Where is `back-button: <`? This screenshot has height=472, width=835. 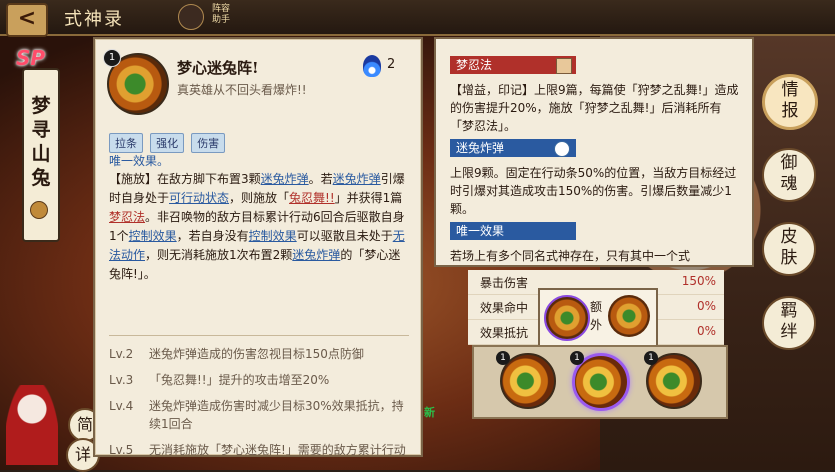
back-button: < is located at coordinates (27, 20).